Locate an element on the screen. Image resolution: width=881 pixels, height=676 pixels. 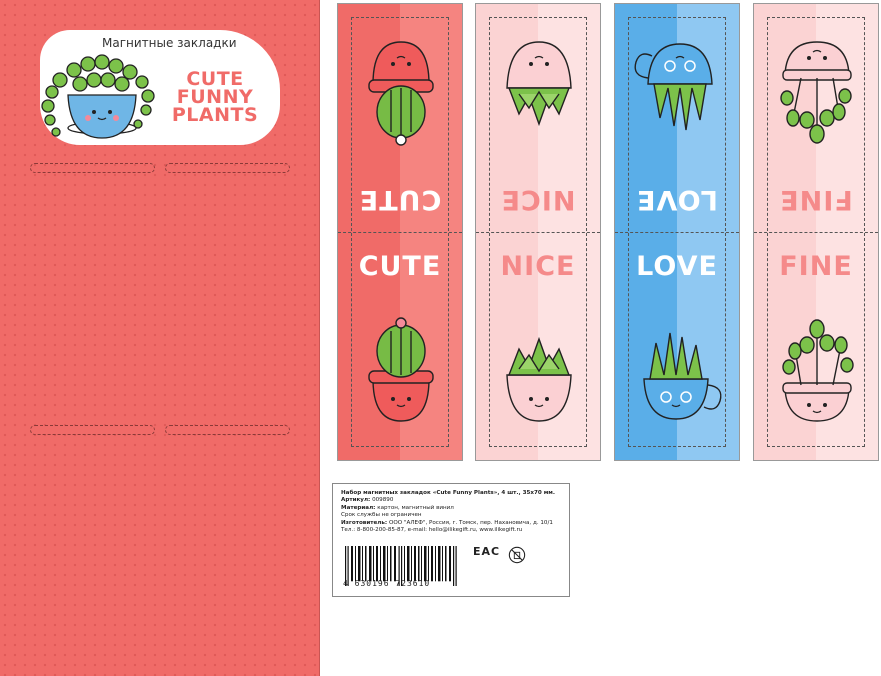
bookmark-word-bottom: CUTE is located at coordinates (400, 266).